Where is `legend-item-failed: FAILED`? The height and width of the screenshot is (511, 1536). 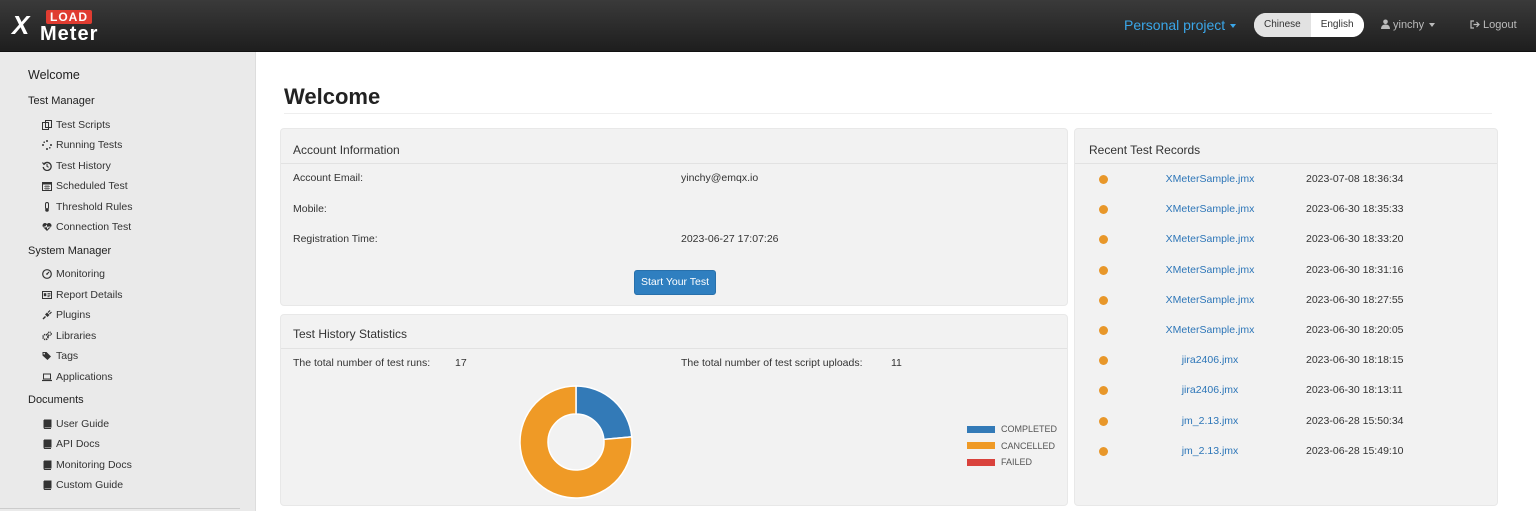
legend-item-failed: FAILED is located at coordinates (1012, 462).